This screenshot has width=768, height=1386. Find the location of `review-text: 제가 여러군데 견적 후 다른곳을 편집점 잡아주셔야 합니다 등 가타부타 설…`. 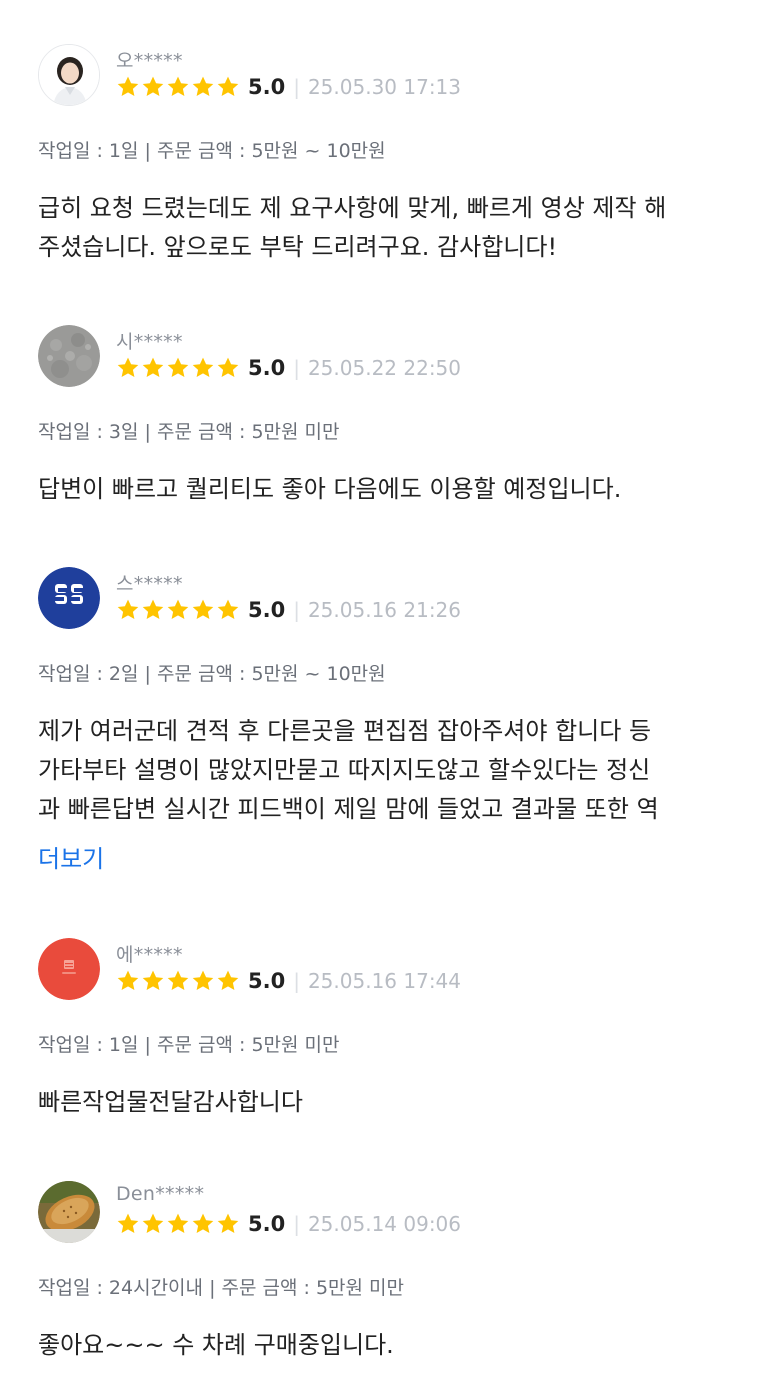

review-text: 제가 여러군데 견적 후 다른곳을 편집점 잡아주셔야 합니다 등 가타부타 설… is located at coordinates (388, 770).